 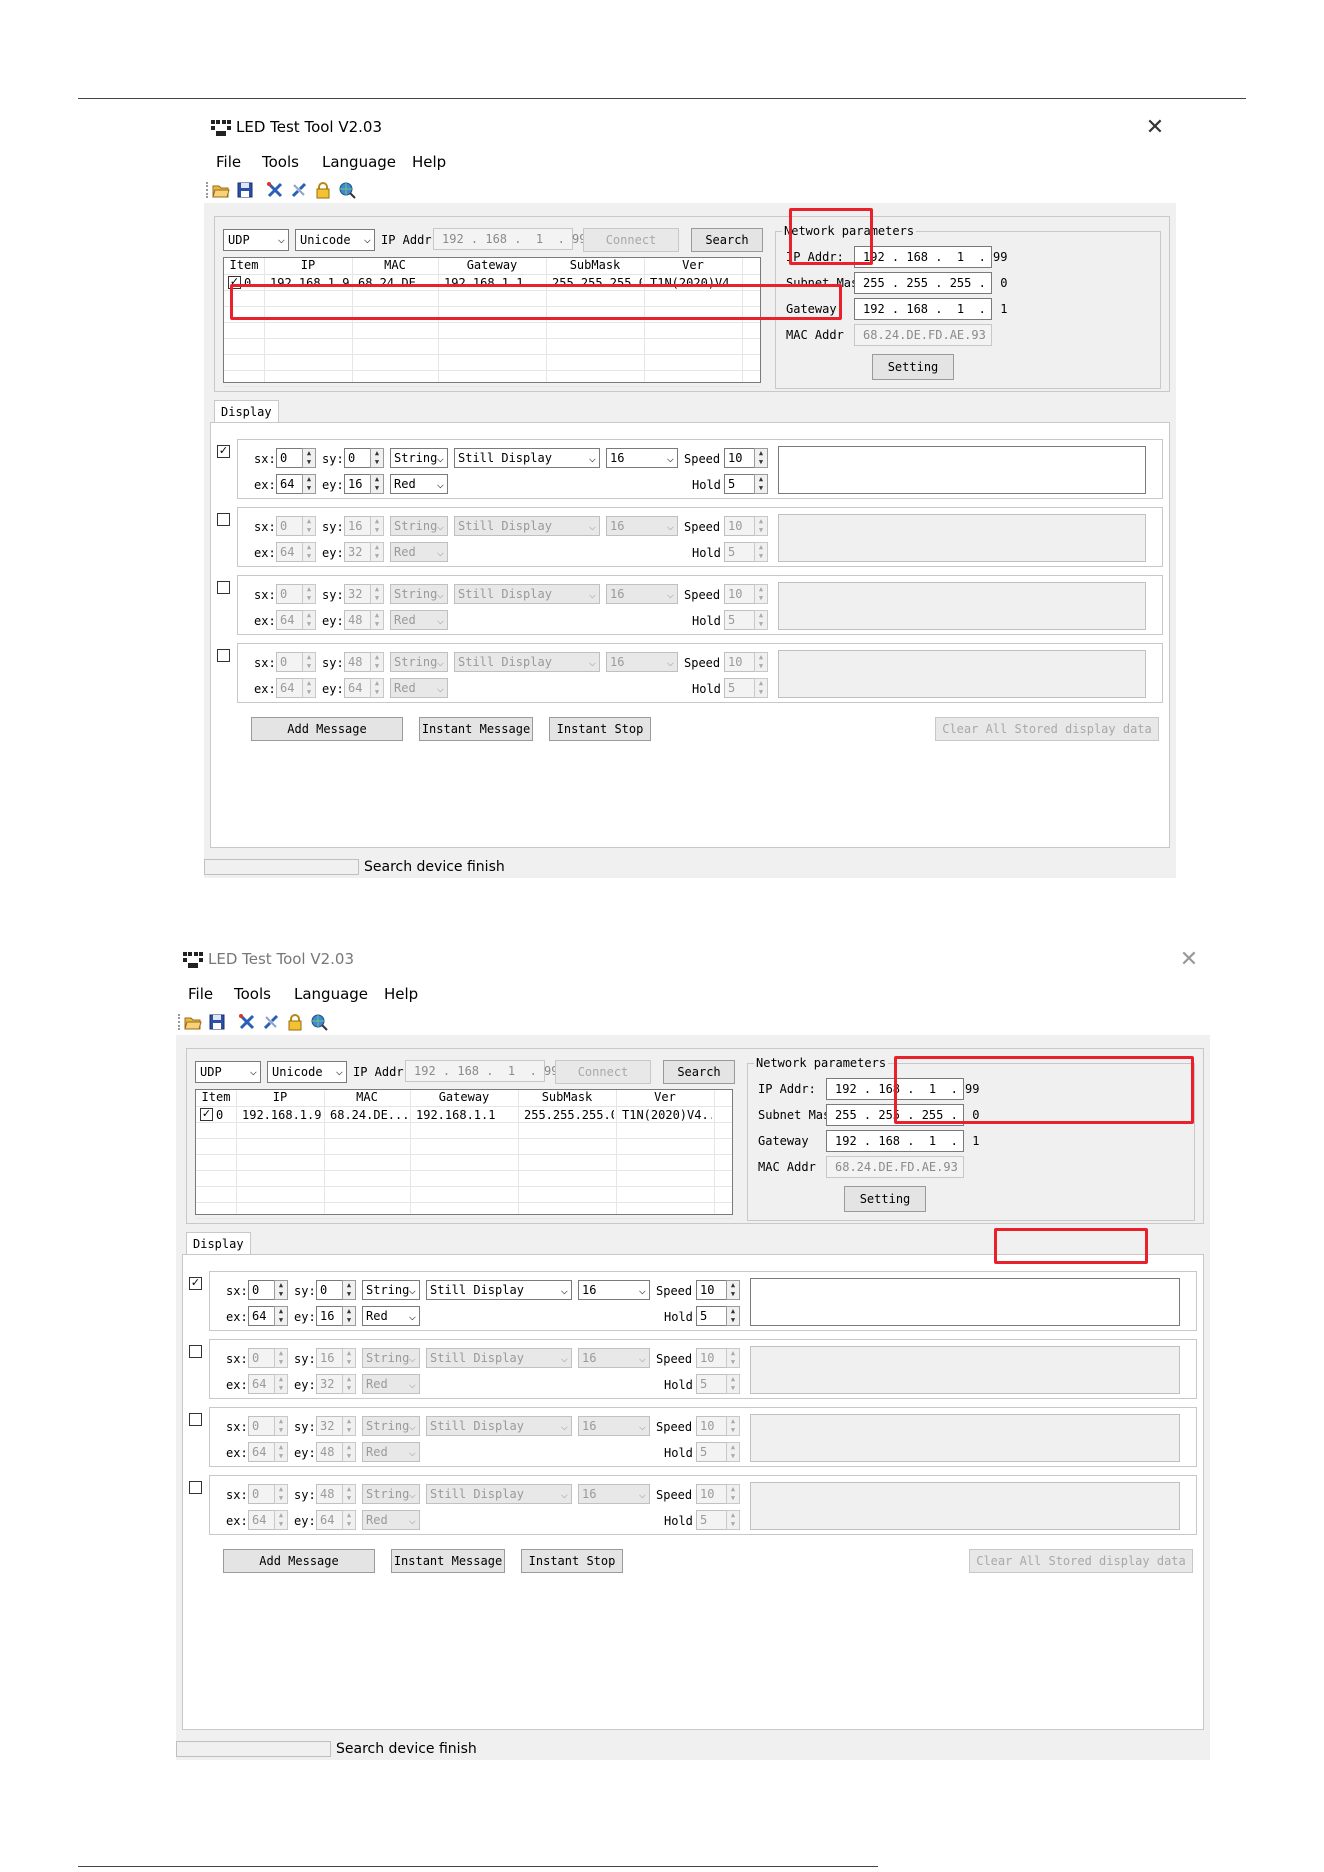 I want to click on menu-help: Help, so click(x=429, y=162).